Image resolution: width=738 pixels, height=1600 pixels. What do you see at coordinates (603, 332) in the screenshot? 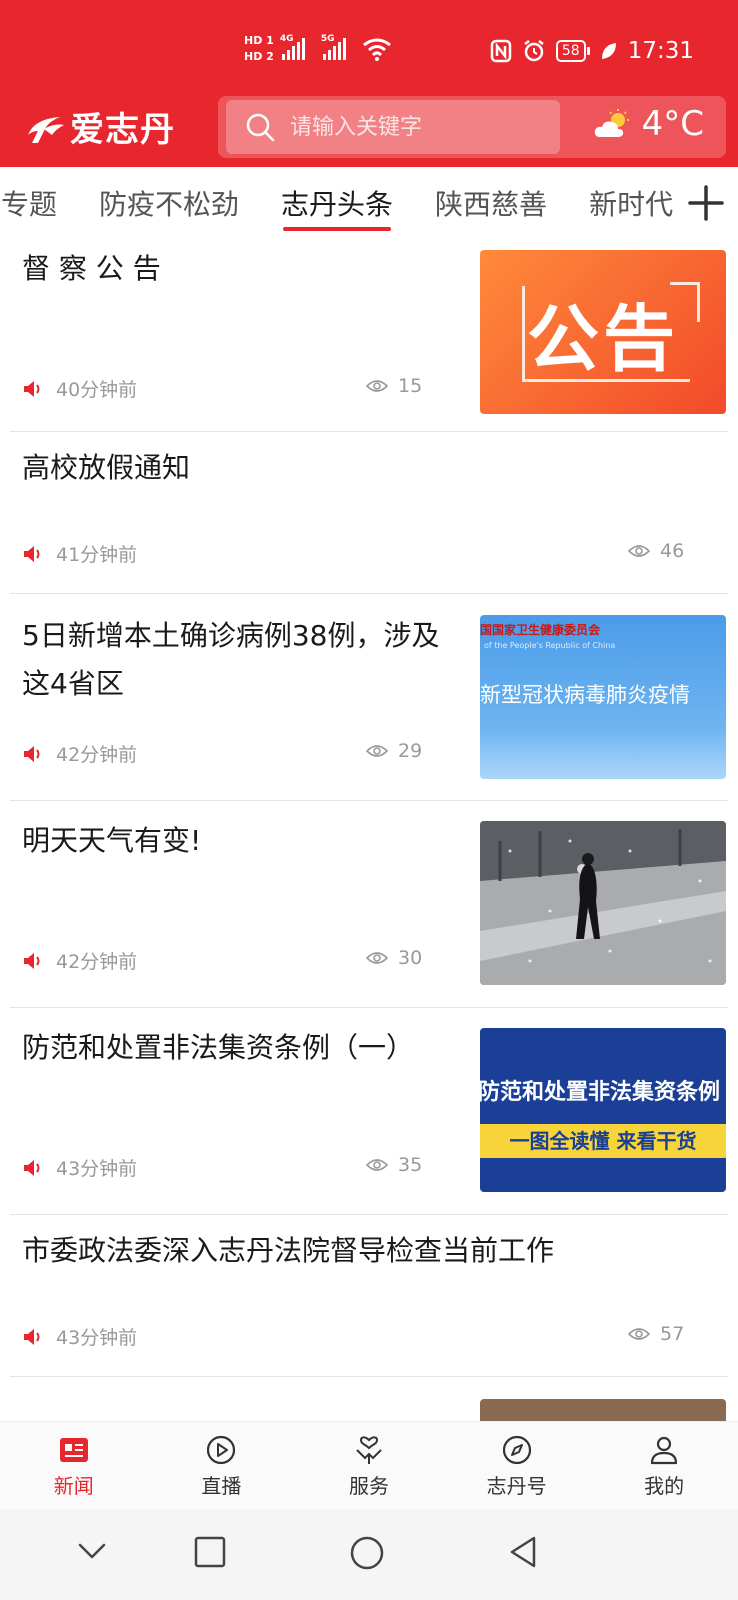
I see `news-thumbnail: 公告` at bounding box center [603, 332].